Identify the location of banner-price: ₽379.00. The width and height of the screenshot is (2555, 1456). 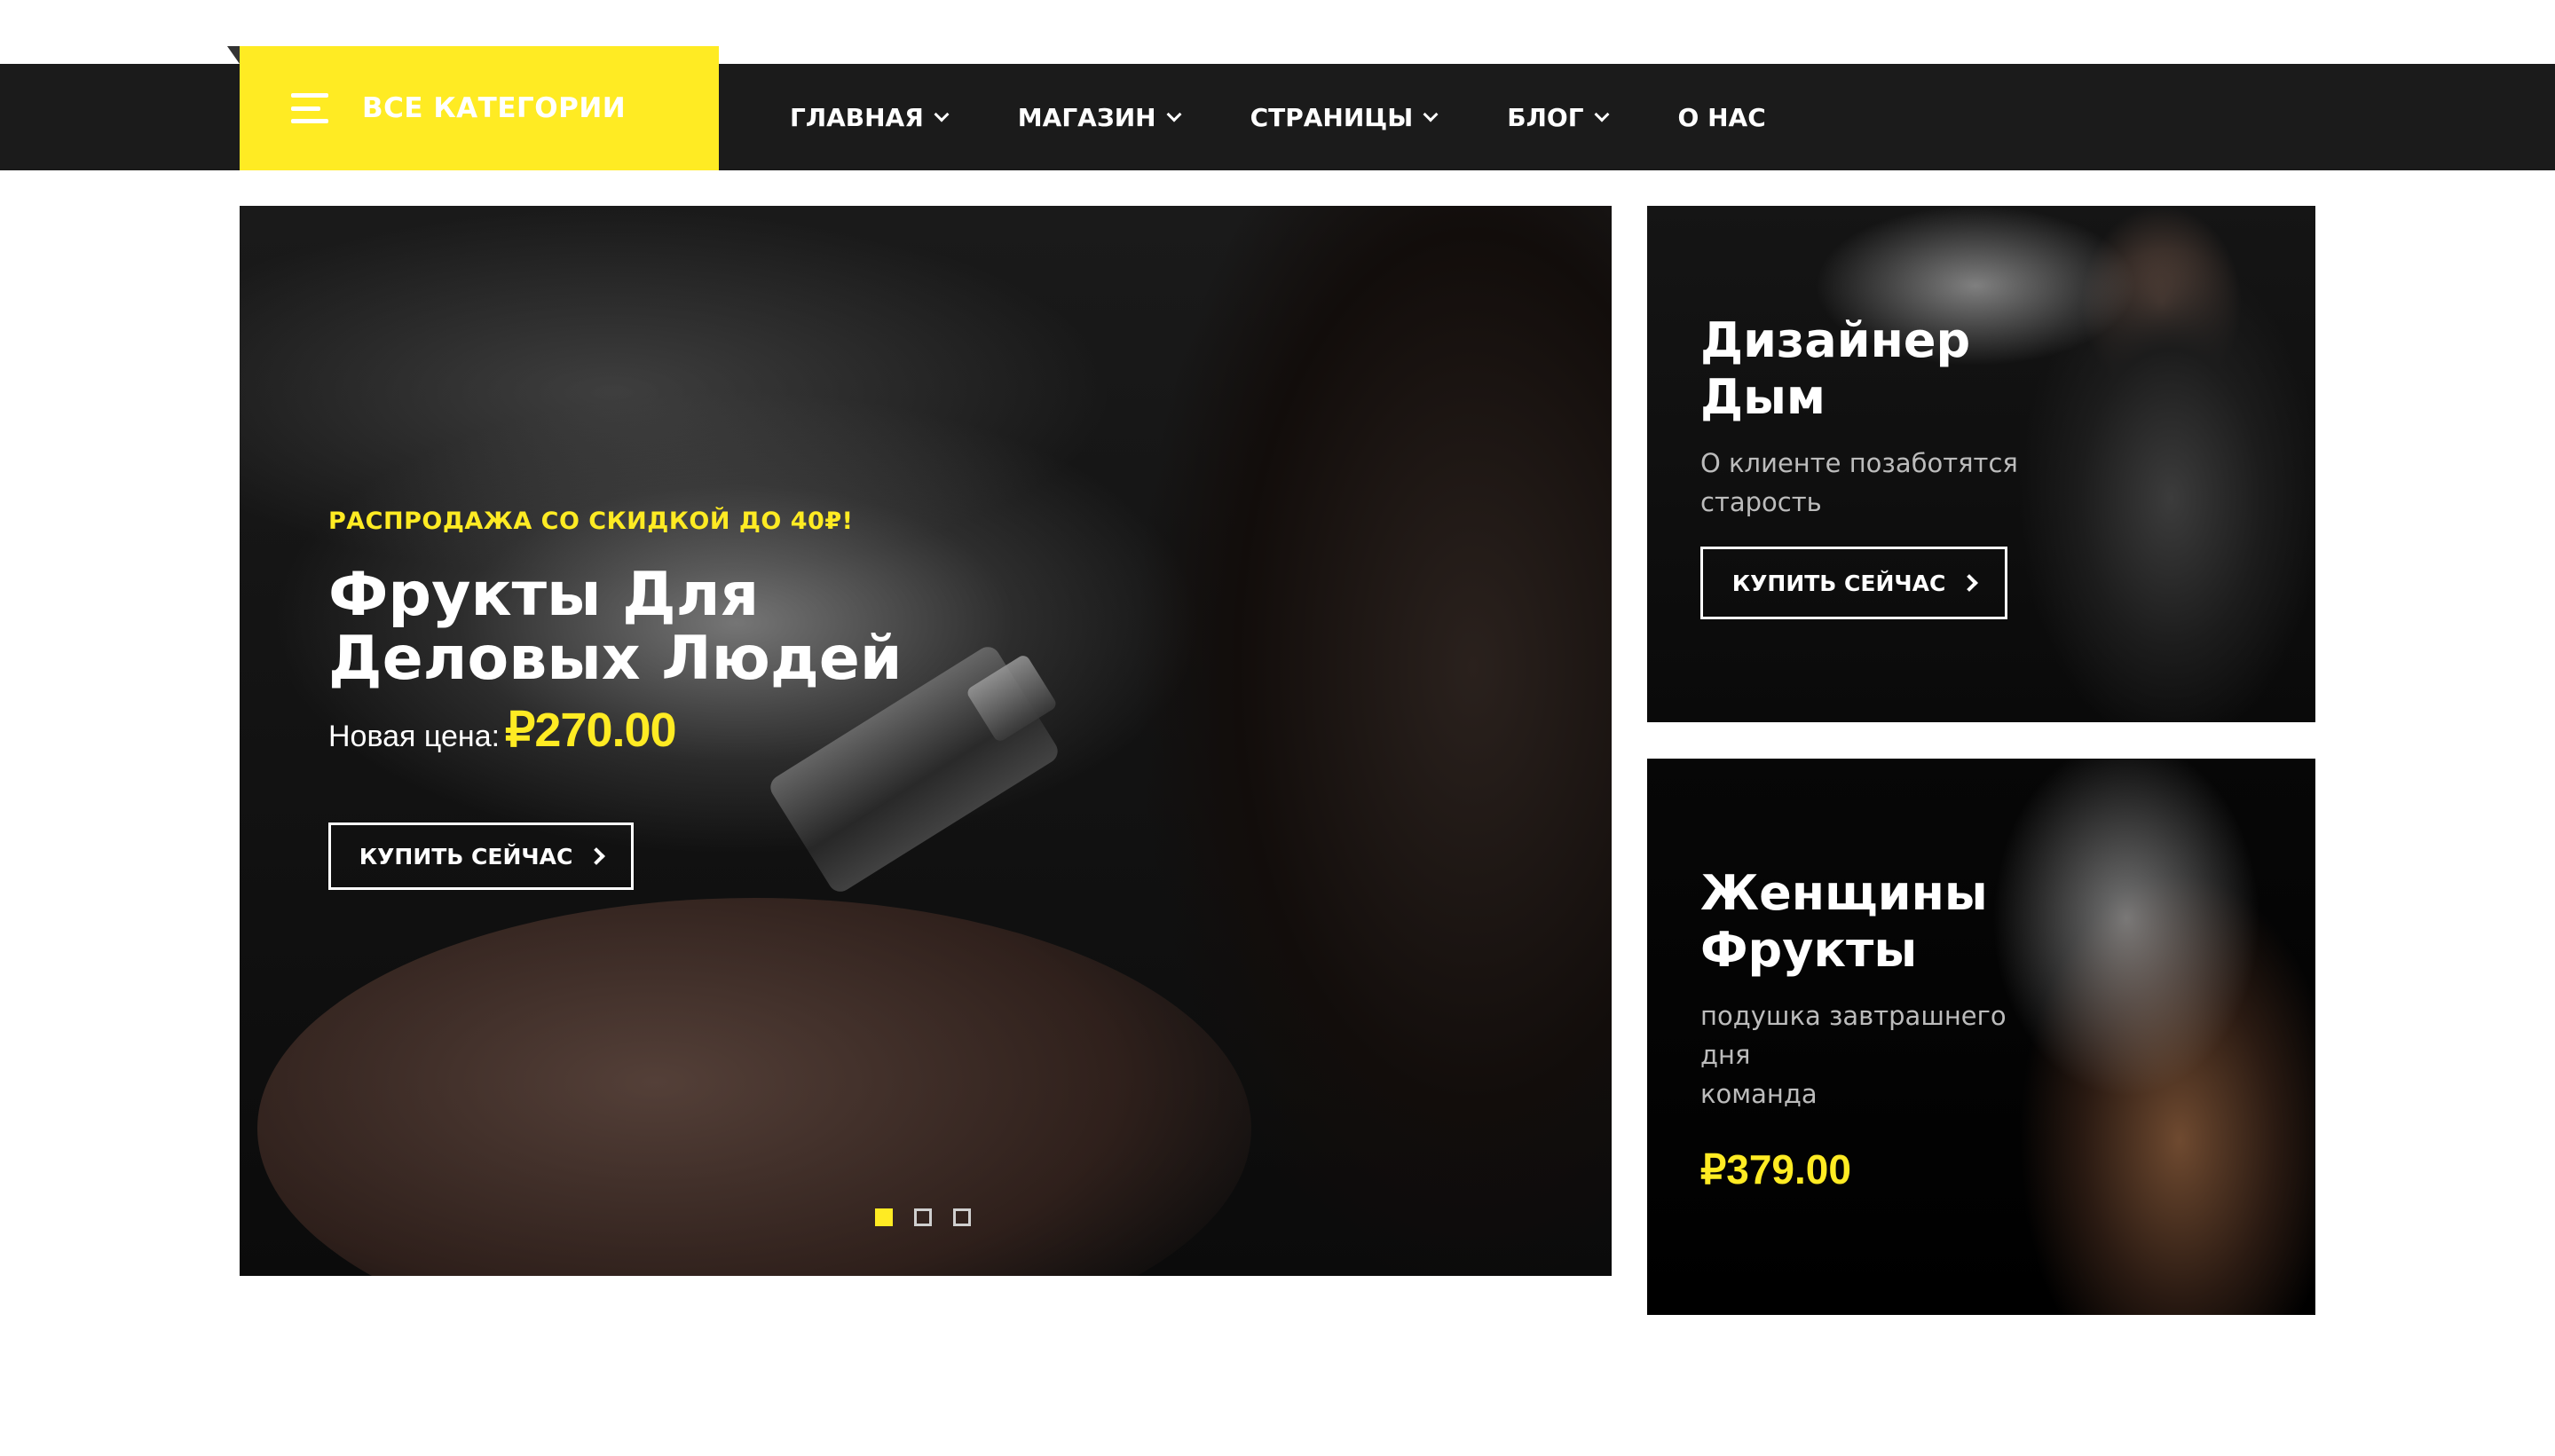
(1775, 1169).